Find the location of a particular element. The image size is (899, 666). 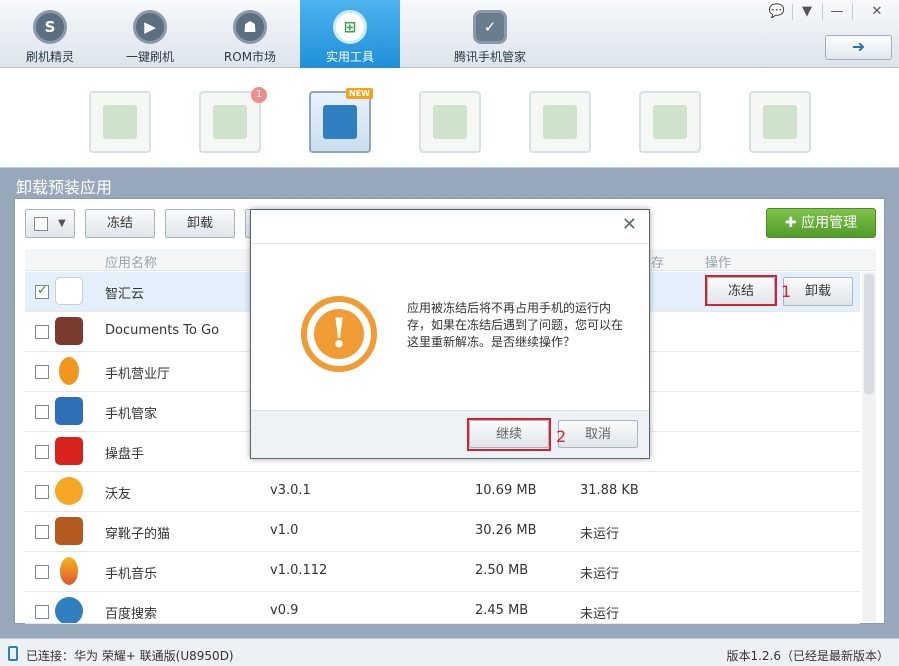

chevron-down-icon: ▼ is located at coordinates (62, 223).